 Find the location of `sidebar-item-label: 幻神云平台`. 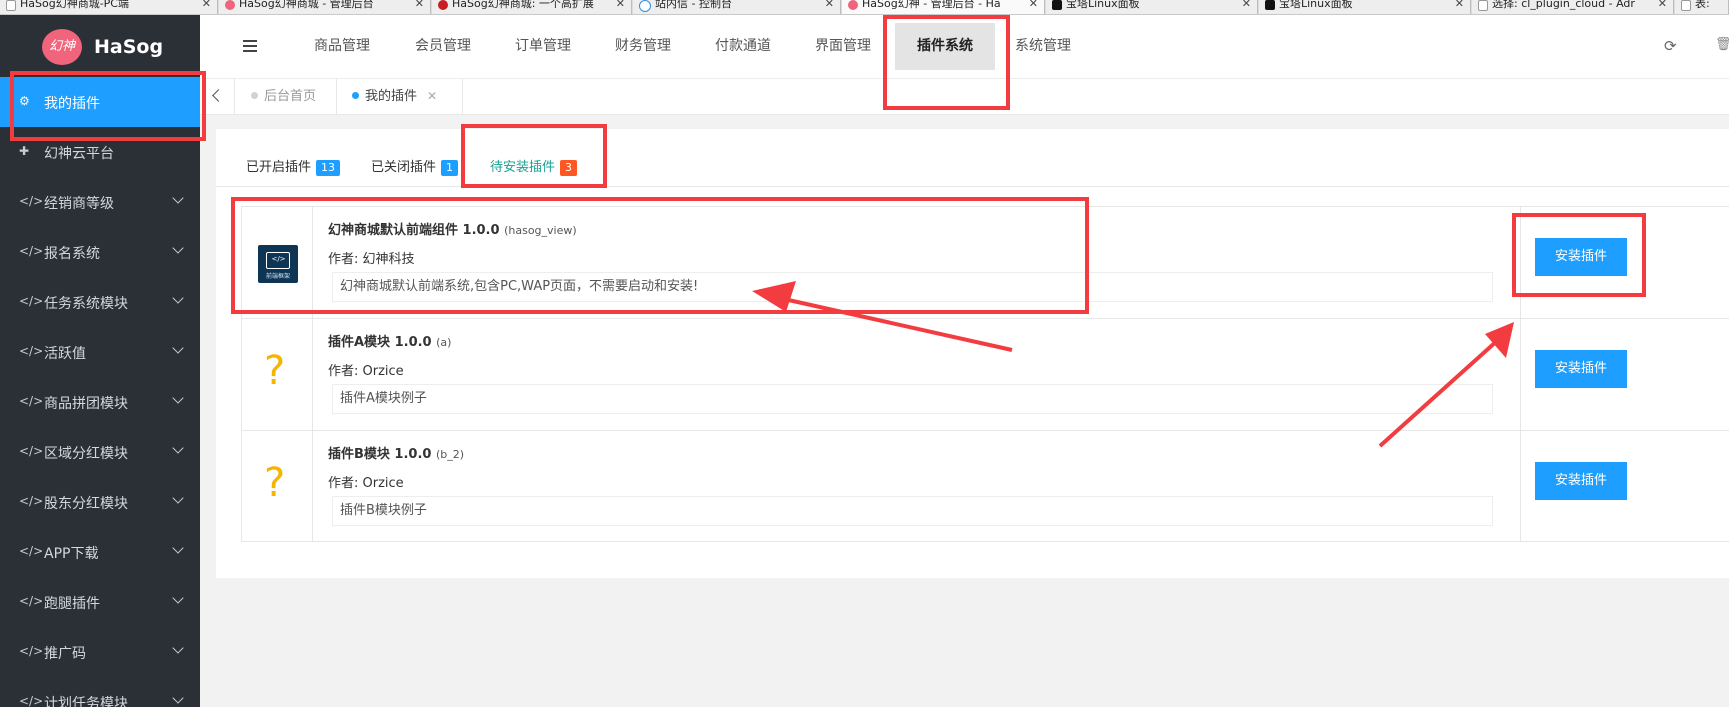

sidebar-item-label: 幻神云平台 is located at coordinates (79, 154).